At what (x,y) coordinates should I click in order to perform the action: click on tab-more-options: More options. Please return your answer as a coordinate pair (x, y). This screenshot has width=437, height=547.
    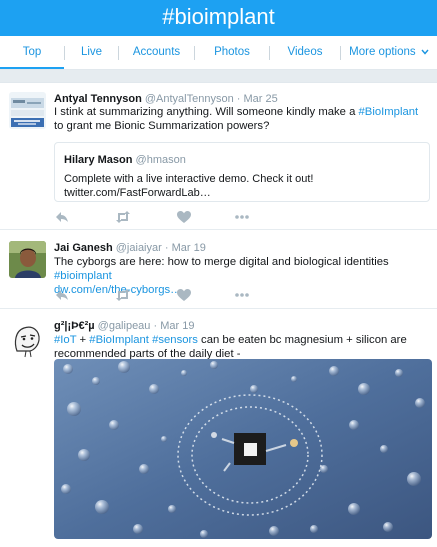
    Looking at the image, I should click on (389, 52).